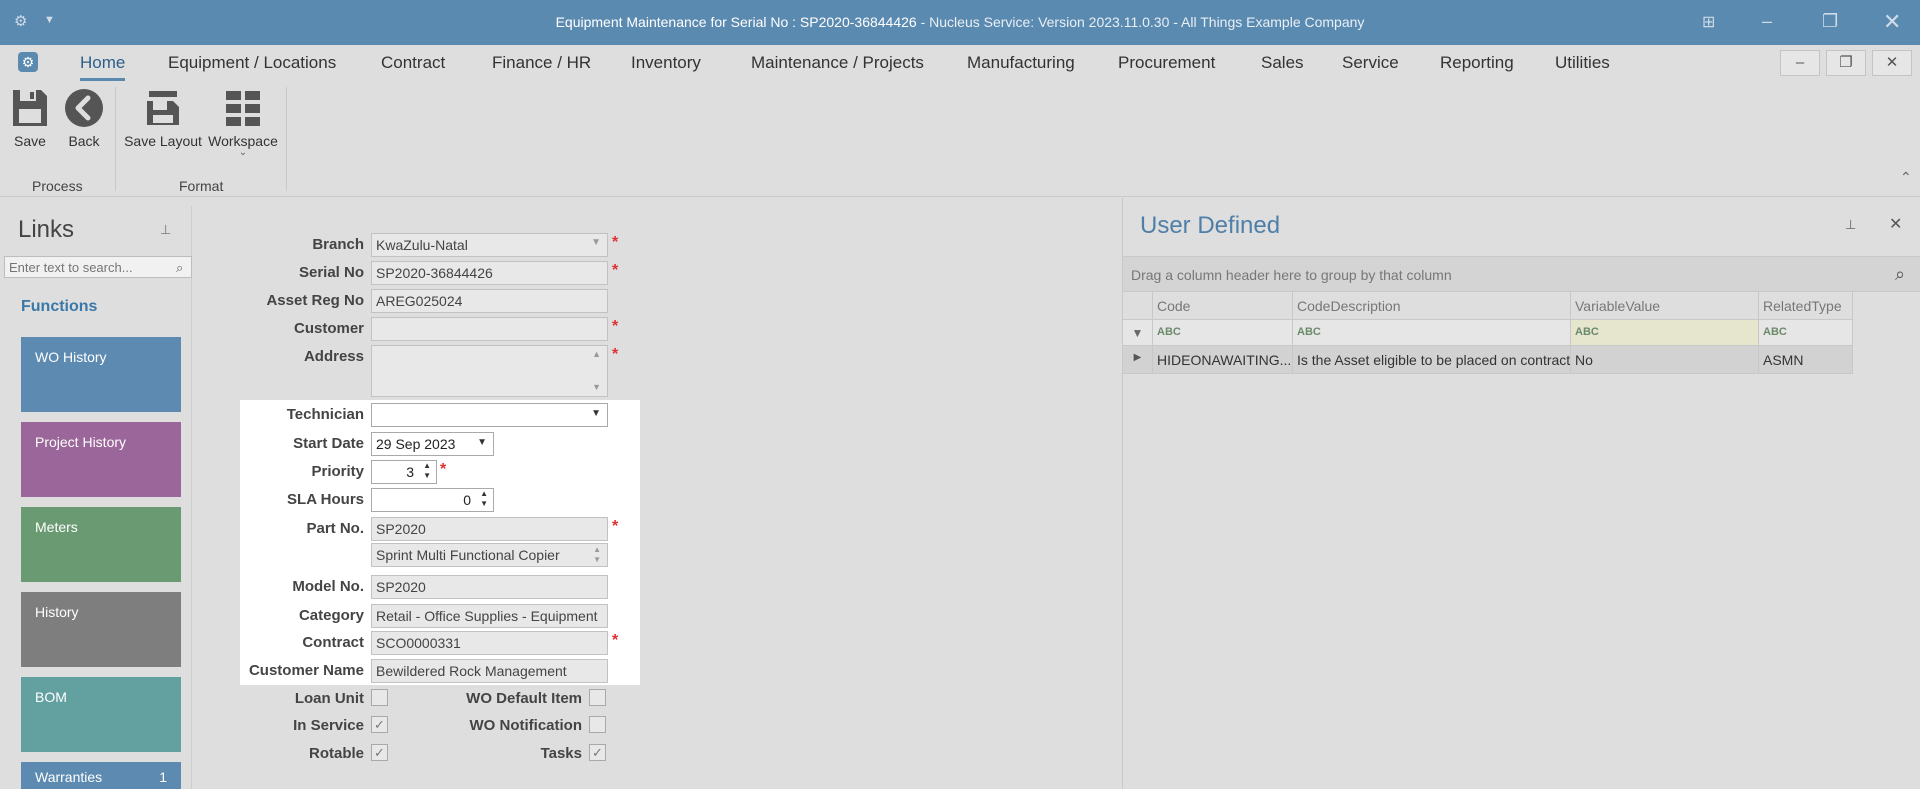 This screenshot has height=789, width=1920. I want to click on rotable-checkbox: ✓, so click(379, 752).